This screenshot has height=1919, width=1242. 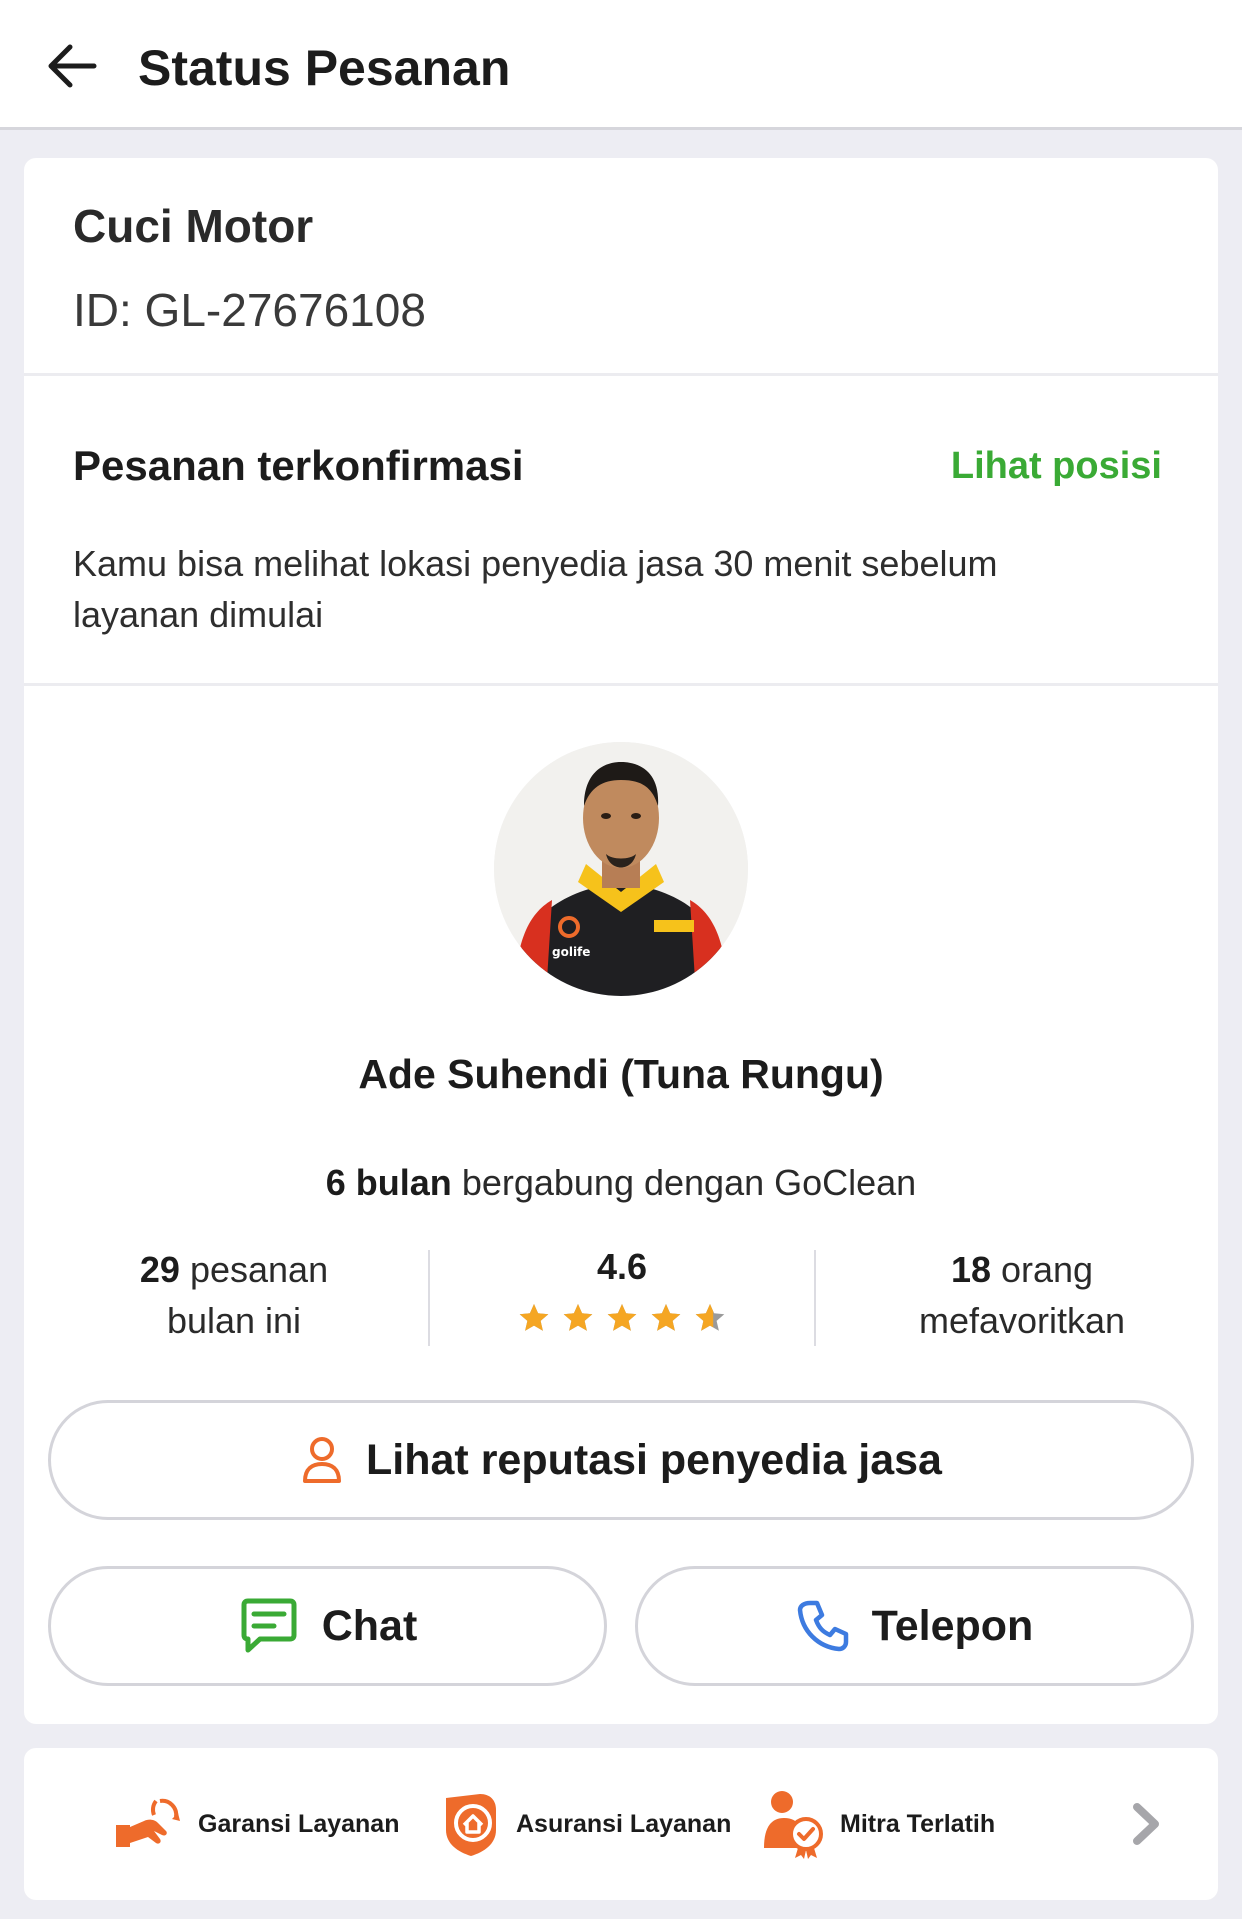 What do you see at coordinates (823, 1626) in the screenshot?
I see `phone-icon` at bounding box center [823, 1626].